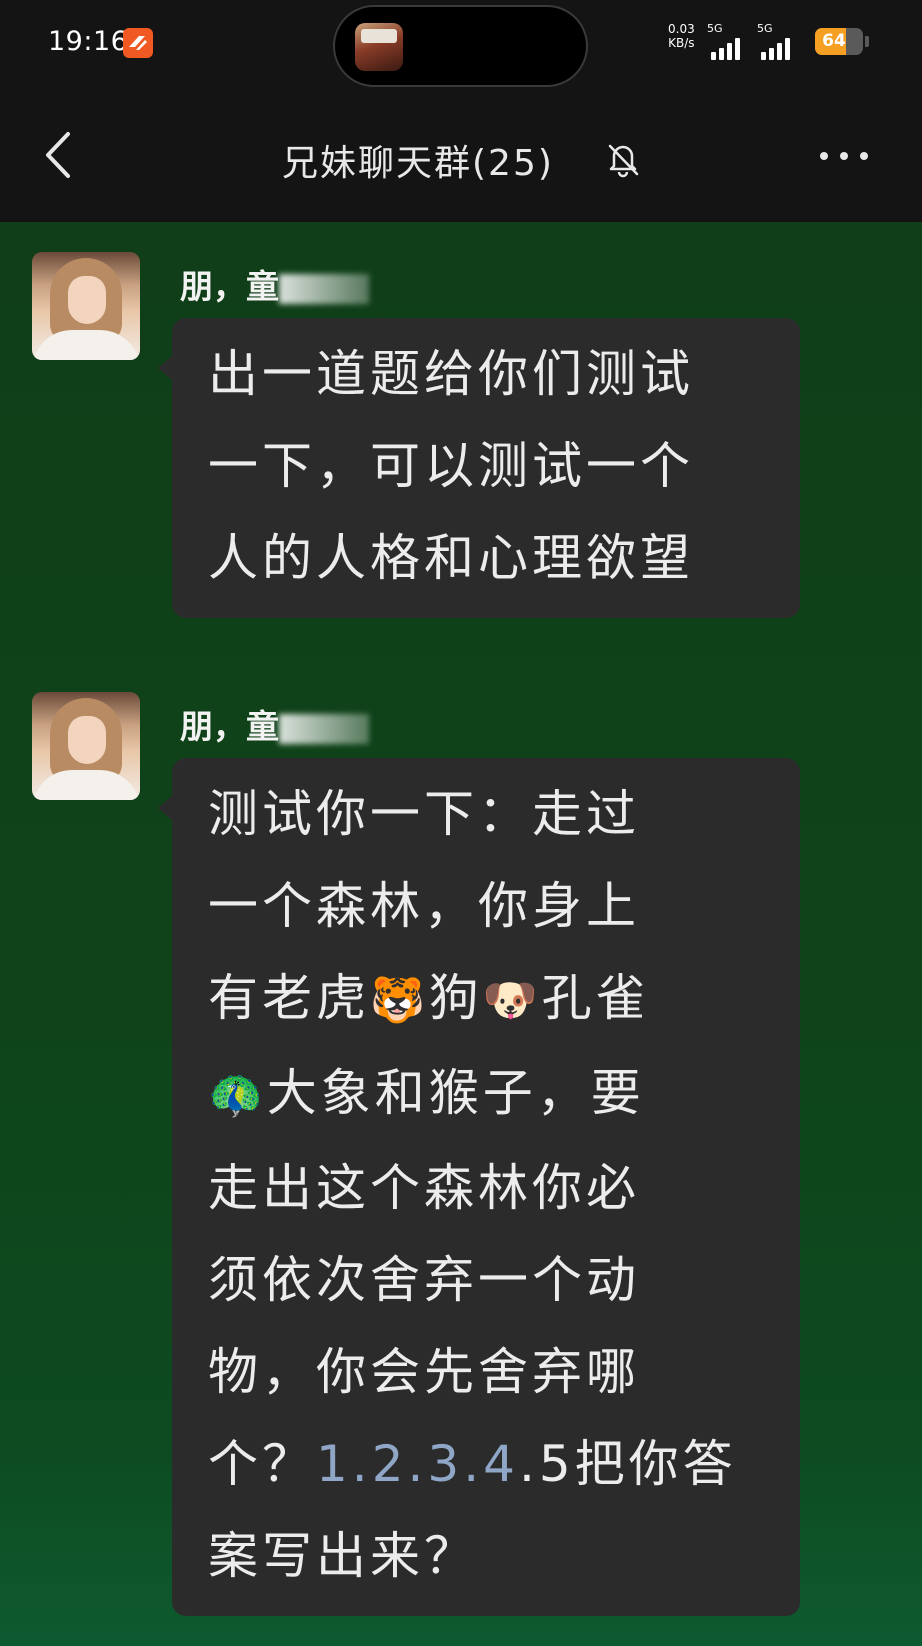  I want to click on message-line: 🦚大象和猴子，要, so click(426, 1093).